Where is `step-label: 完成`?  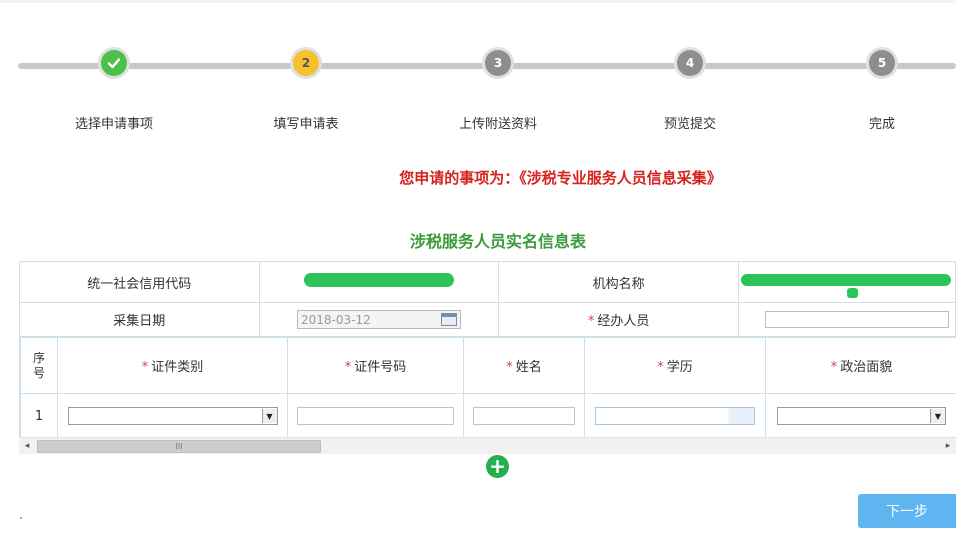
step-label: 完成 is located at coordinates (881, 124).